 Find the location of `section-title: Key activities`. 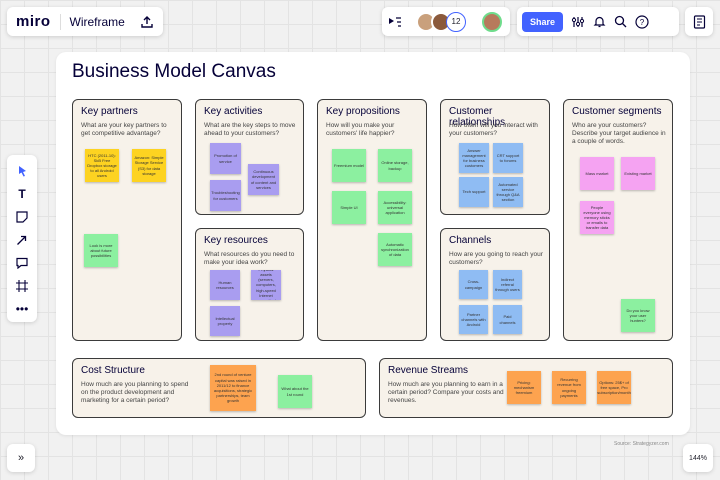

section-title: Key activities is located at coordinates (233, 111).